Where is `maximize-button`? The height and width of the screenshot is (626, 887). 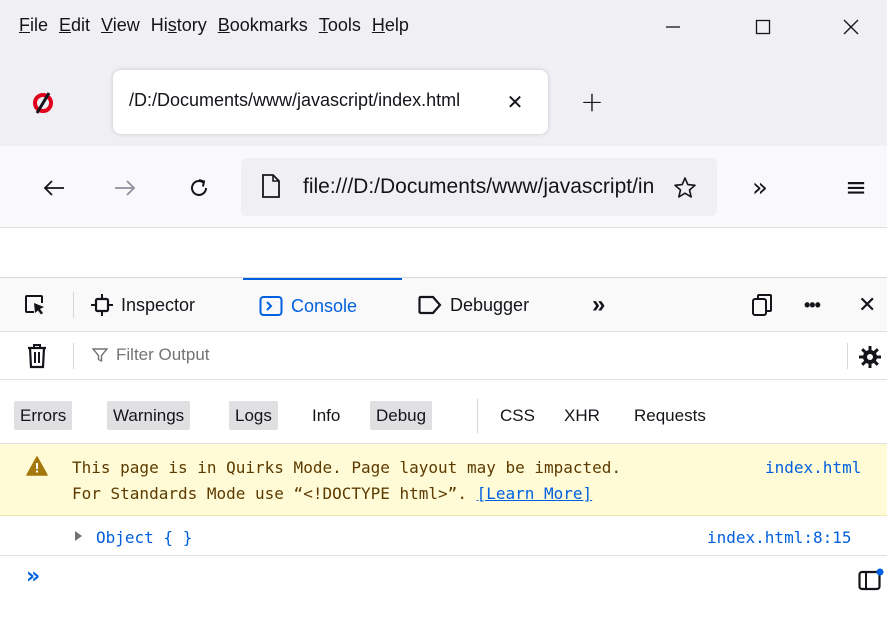
maximize-button is located at coordinates (763, 27).